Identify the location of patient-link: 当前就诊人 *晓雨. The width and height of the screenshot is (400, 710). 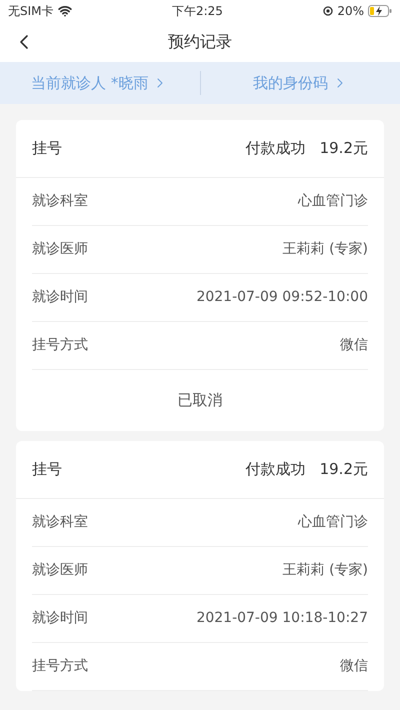
(100, 83).